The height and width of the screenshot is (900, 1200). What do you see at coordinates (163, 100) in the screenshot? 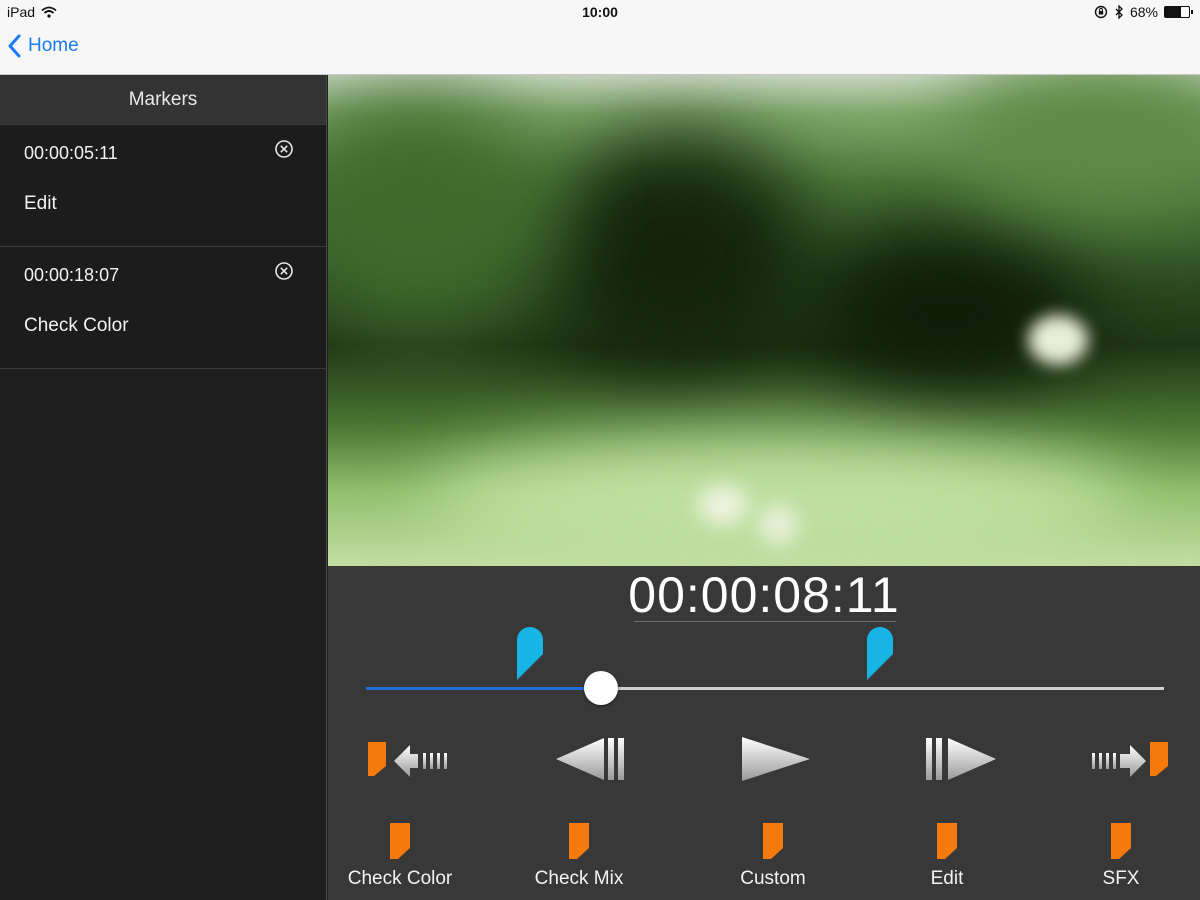
I see `sidebar-title: Markers` at bounding box center [163, 100].